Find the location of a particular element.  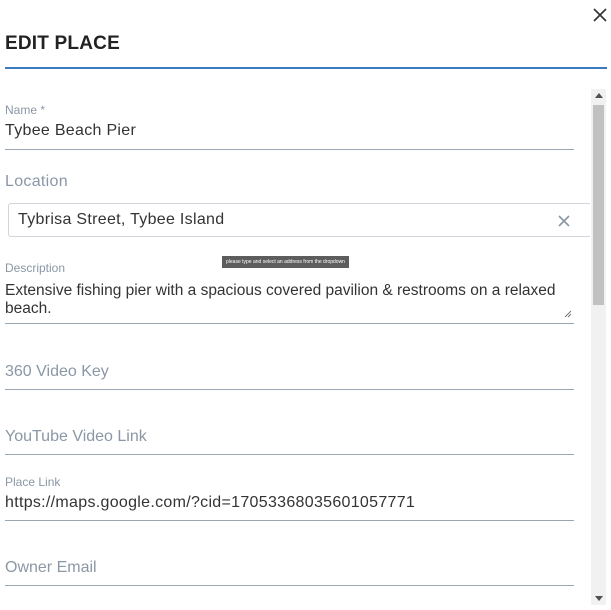

name-input: Tybee Beach Pier is located at coordinates (289, 131).